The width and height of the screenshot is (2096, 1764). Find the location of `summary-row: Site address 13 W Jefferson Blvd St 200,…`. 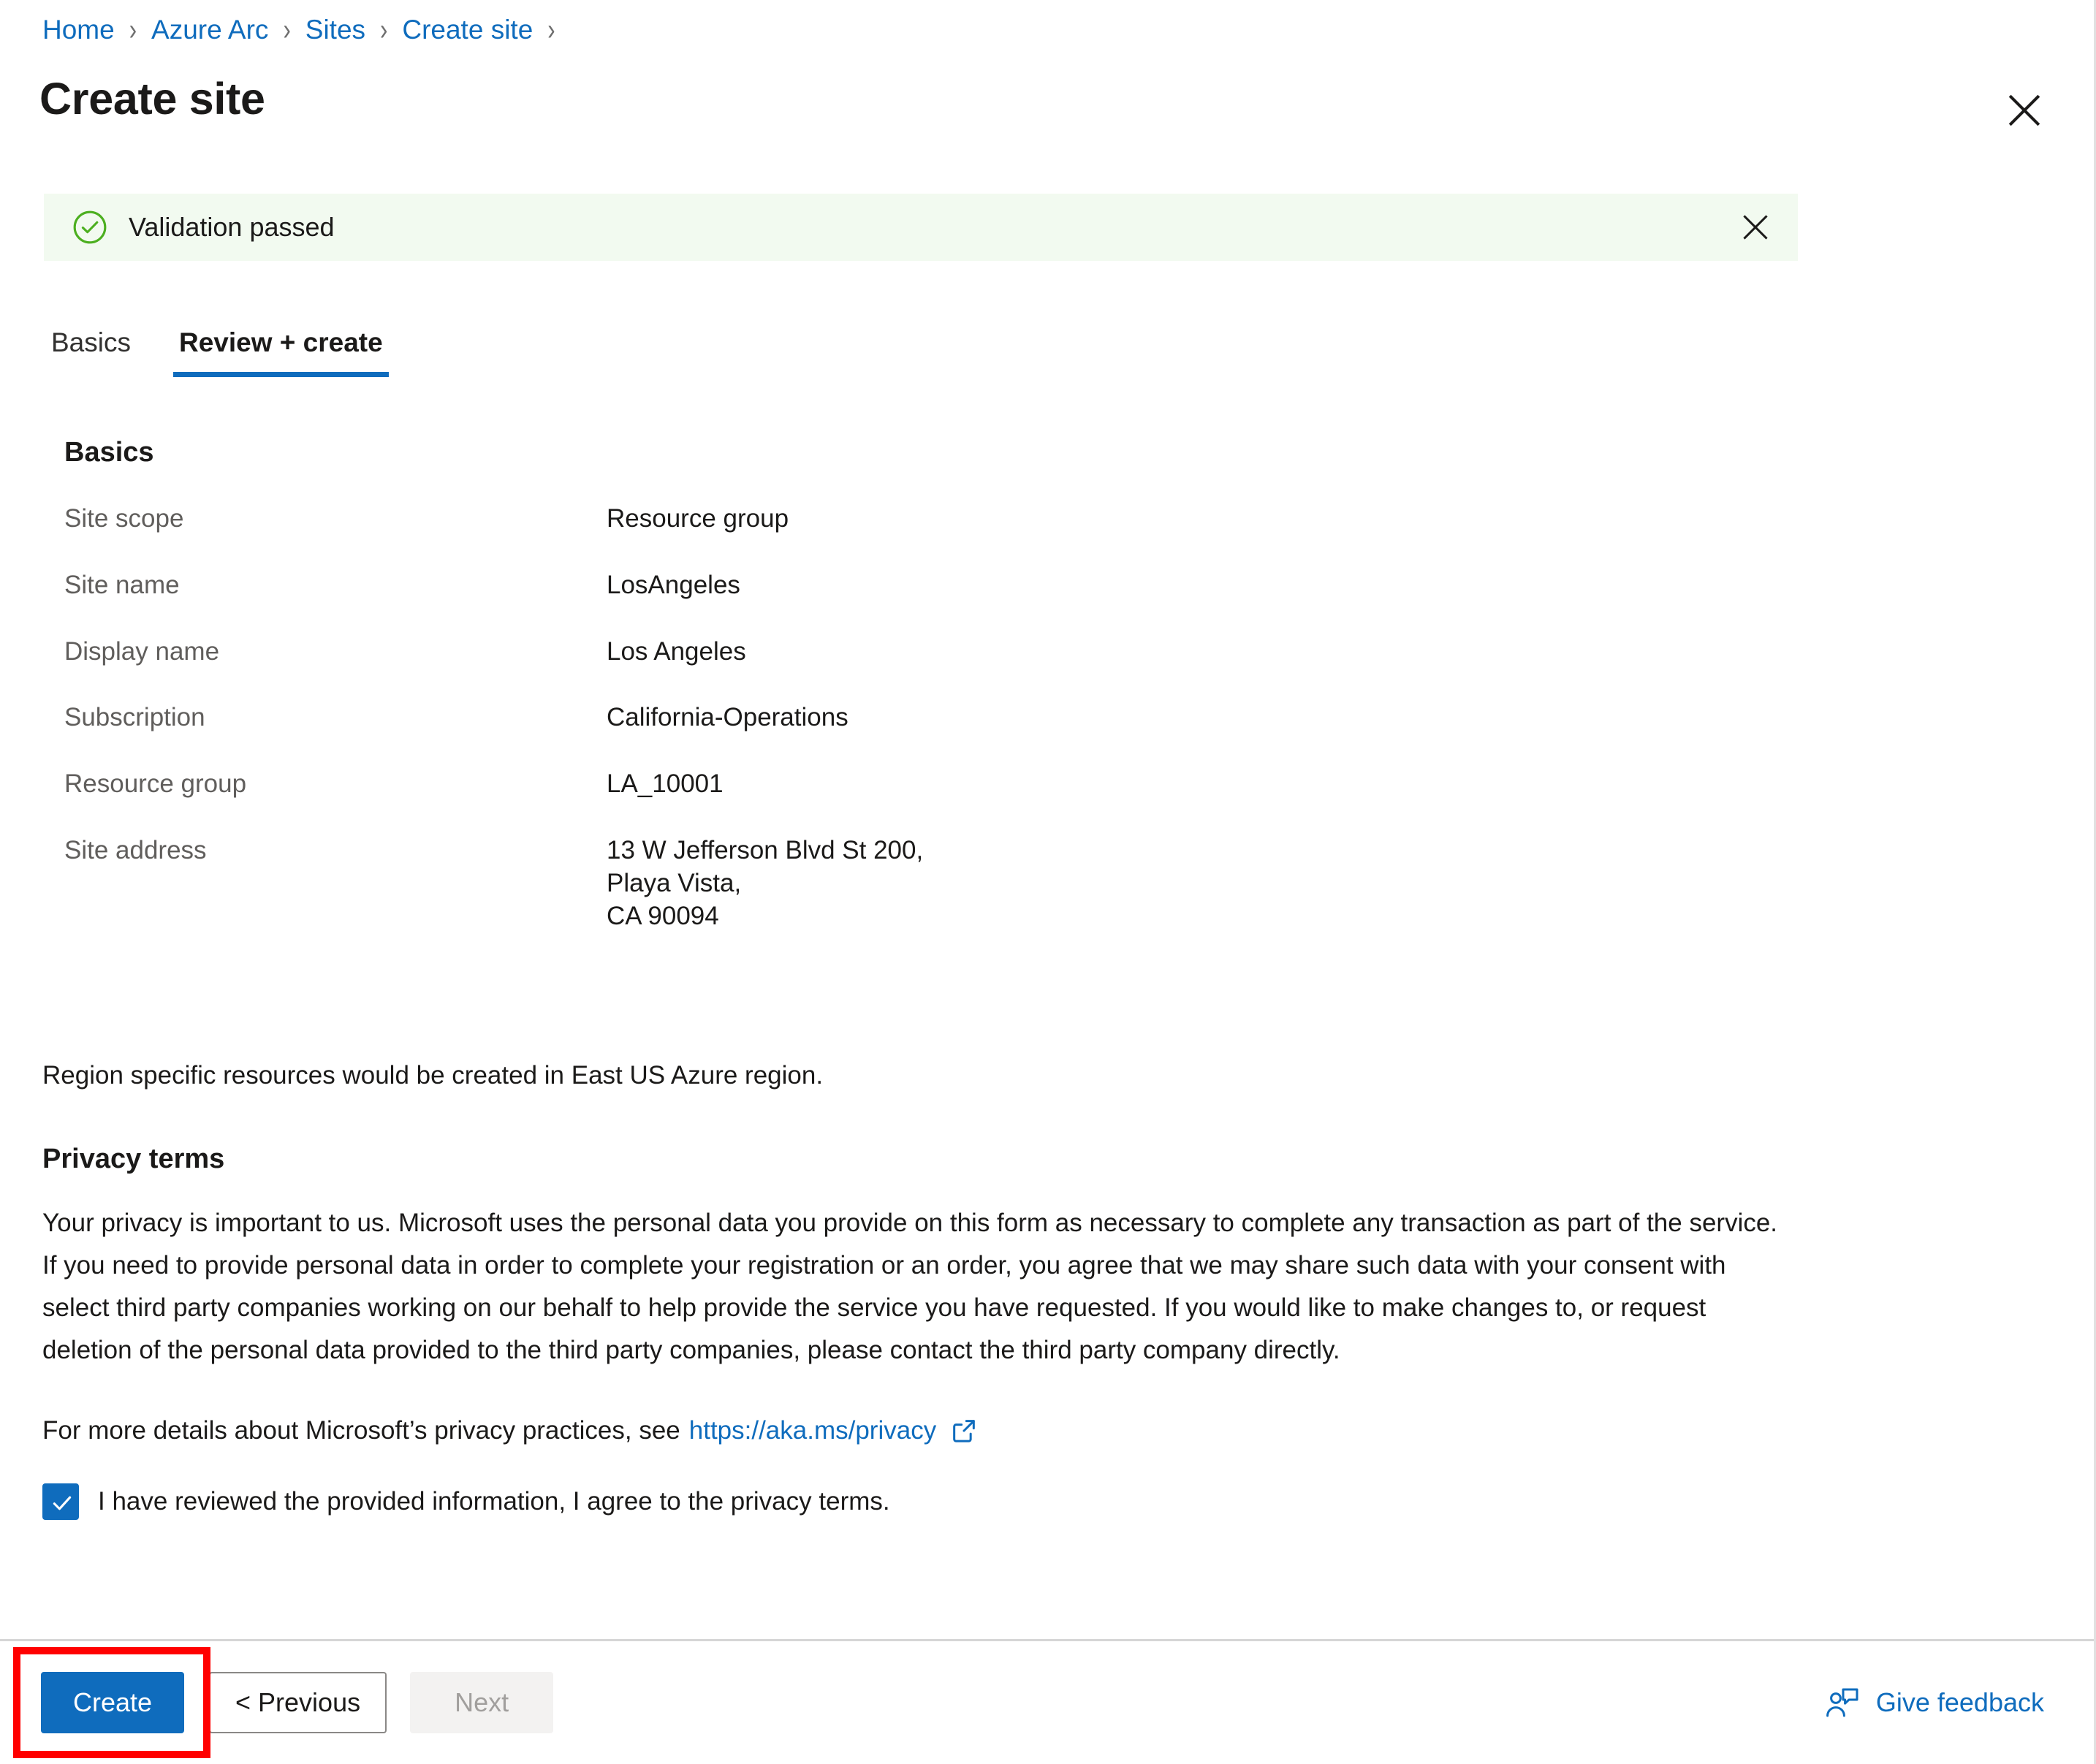

summary-row: Site address 13 W Jefferson Blvd St 200,… is located at coordinates (941, 884).